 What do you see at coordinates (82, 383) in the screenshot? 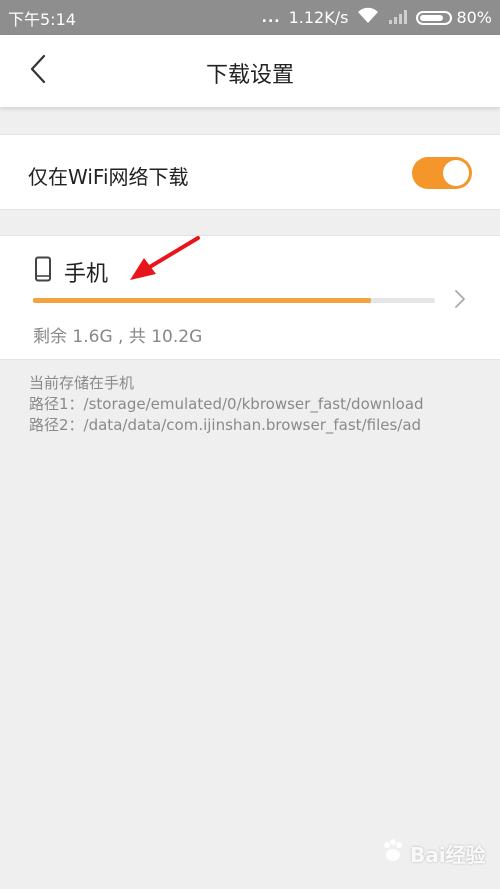
I see `current-storage-text: 当前存储在手机` at bounding box center [82, 383].